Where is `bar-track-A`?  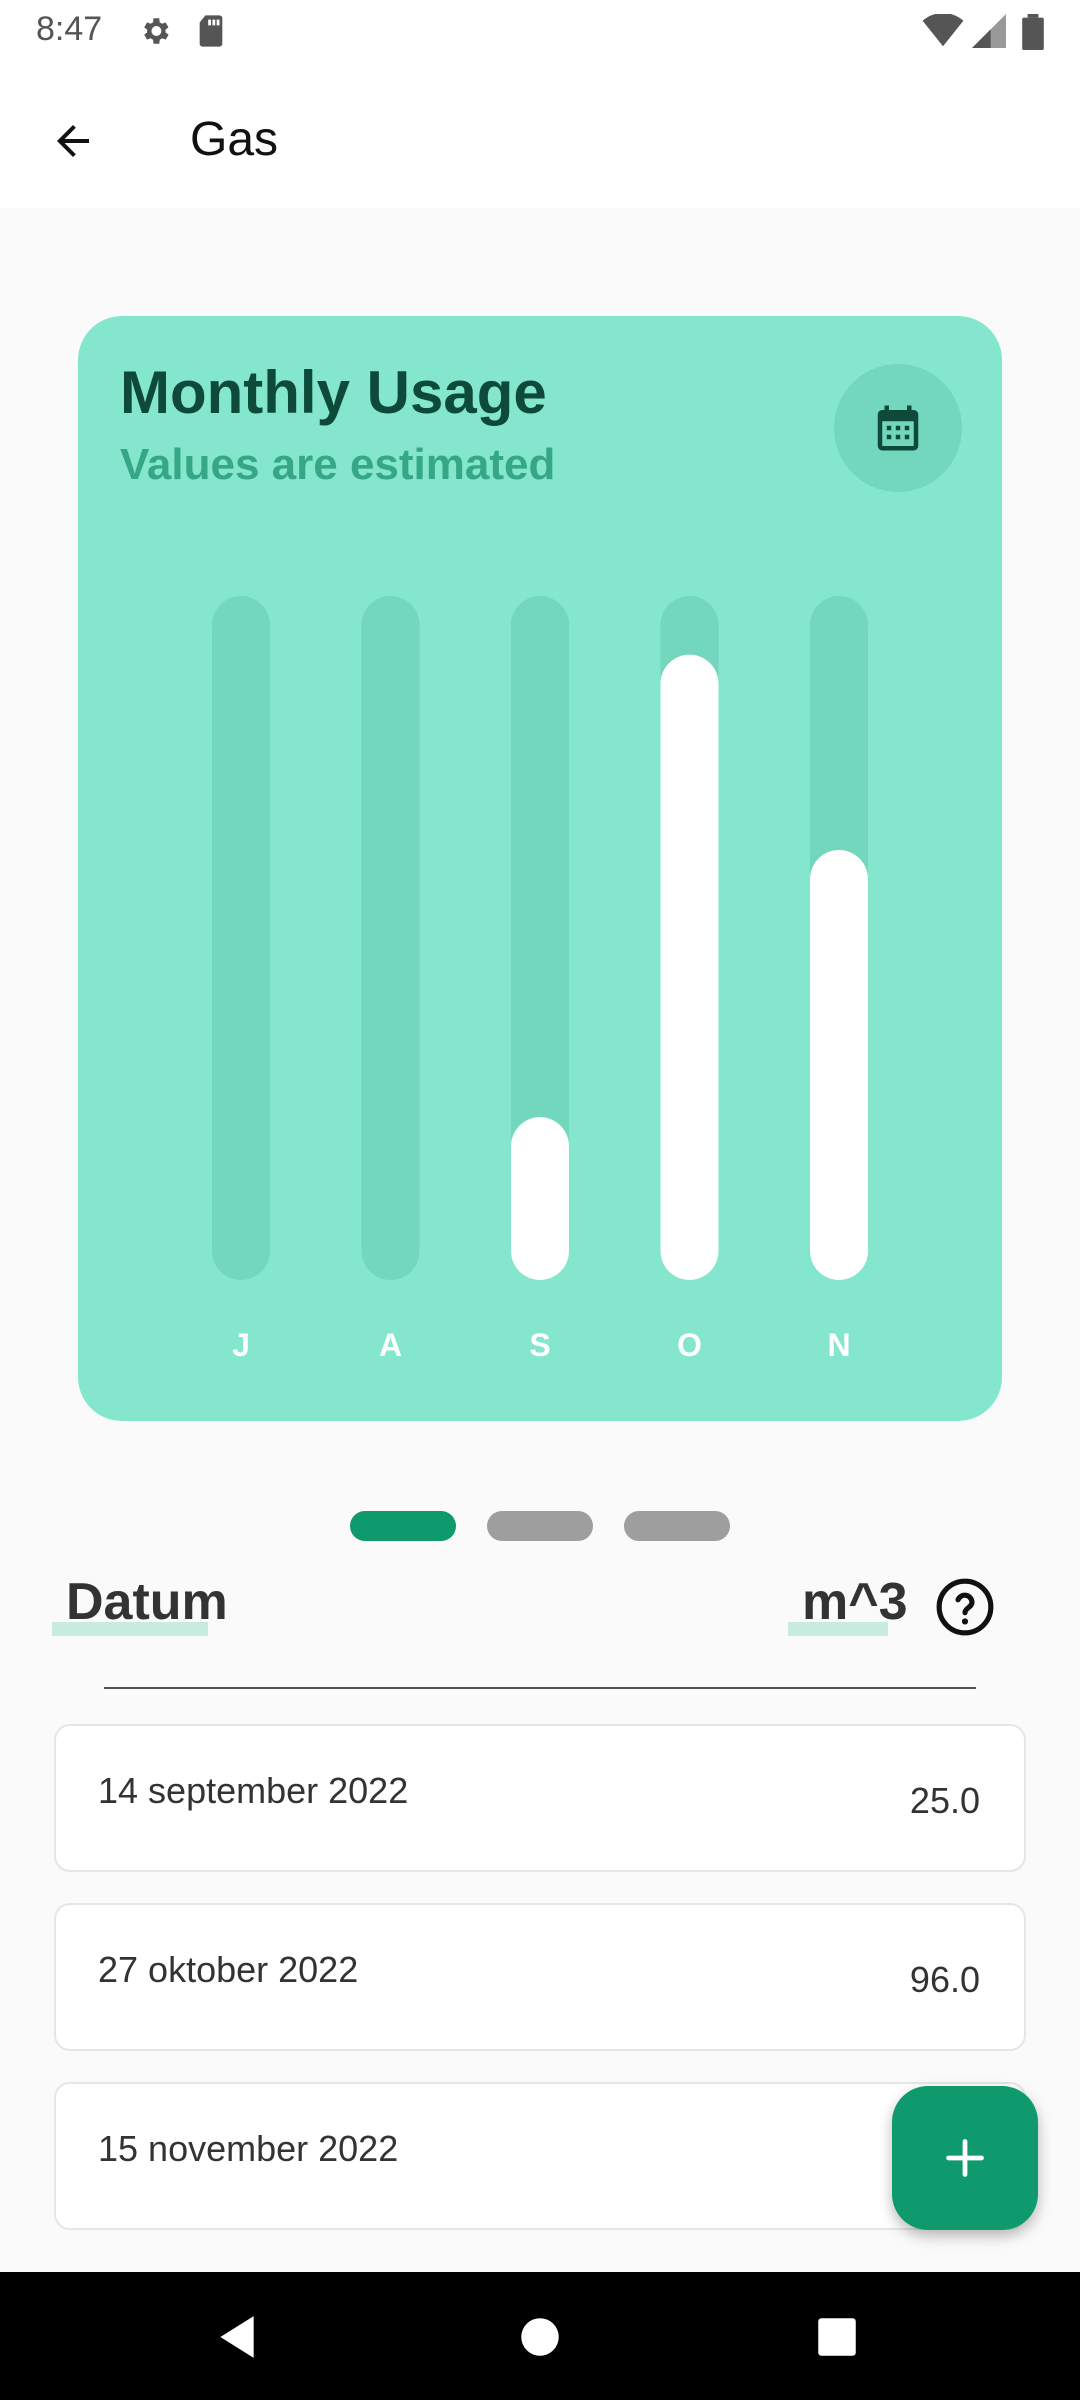
bar-track-A is located at coordinates (390, 938).